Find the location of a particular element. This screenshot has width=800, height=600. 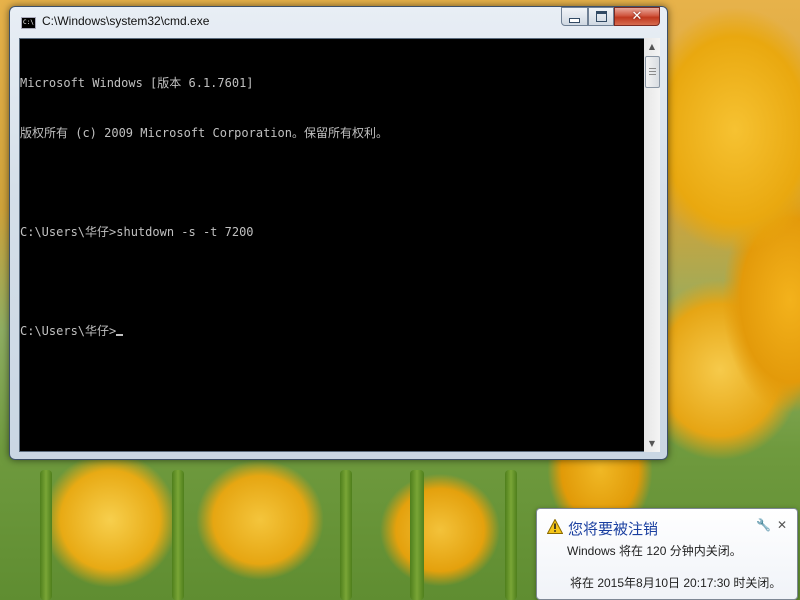

scroll-down-button: ▼ is located at coordinates (652, 443).